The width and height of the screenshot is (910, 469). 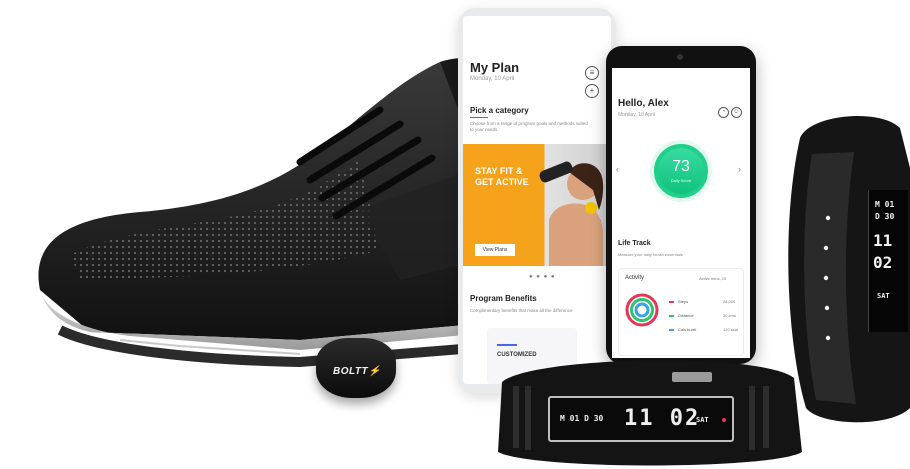 I want to click on life-track-description: Measure your daily health essentials, so click(x=650, y=254).